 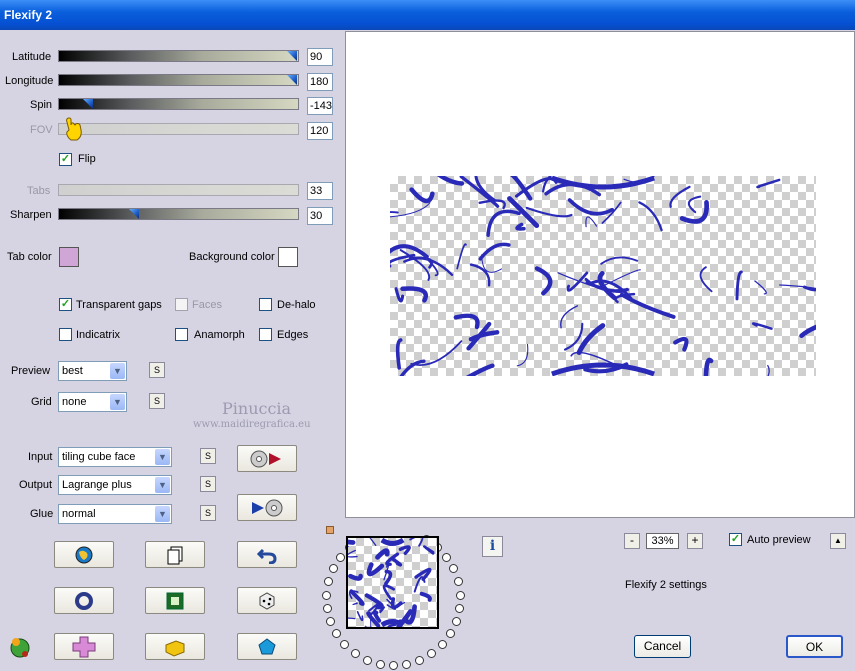 What do you see at coordinates (65, 159) in the screenshot?
I see `flip-checkbox: ✓` at bounding box center [65, 159].